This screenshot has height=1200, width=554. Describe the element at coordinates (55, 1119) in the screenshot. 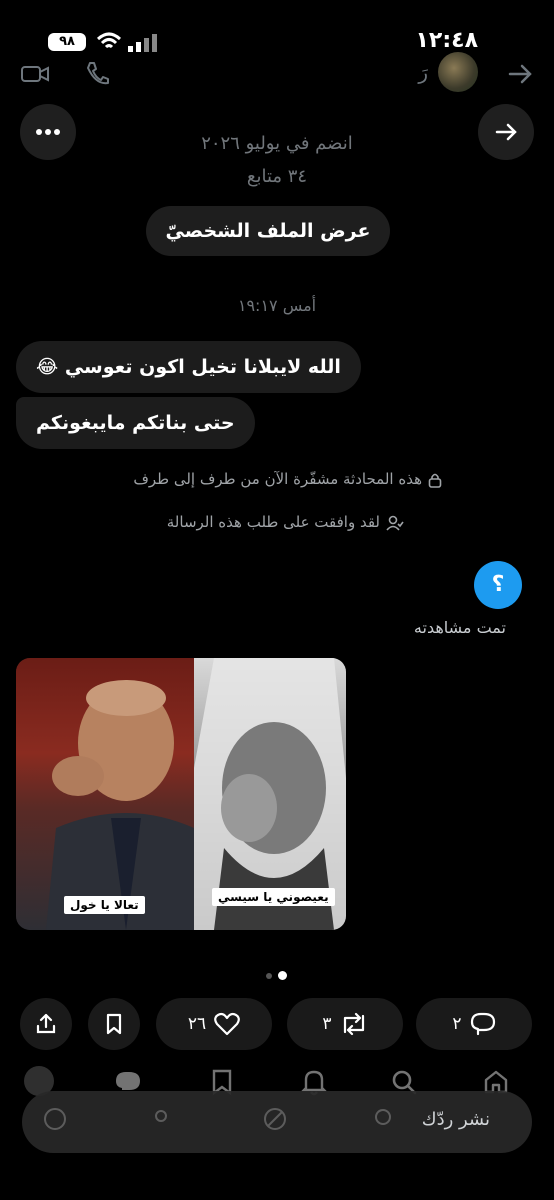

I see `ghost-message-icon` at that location.